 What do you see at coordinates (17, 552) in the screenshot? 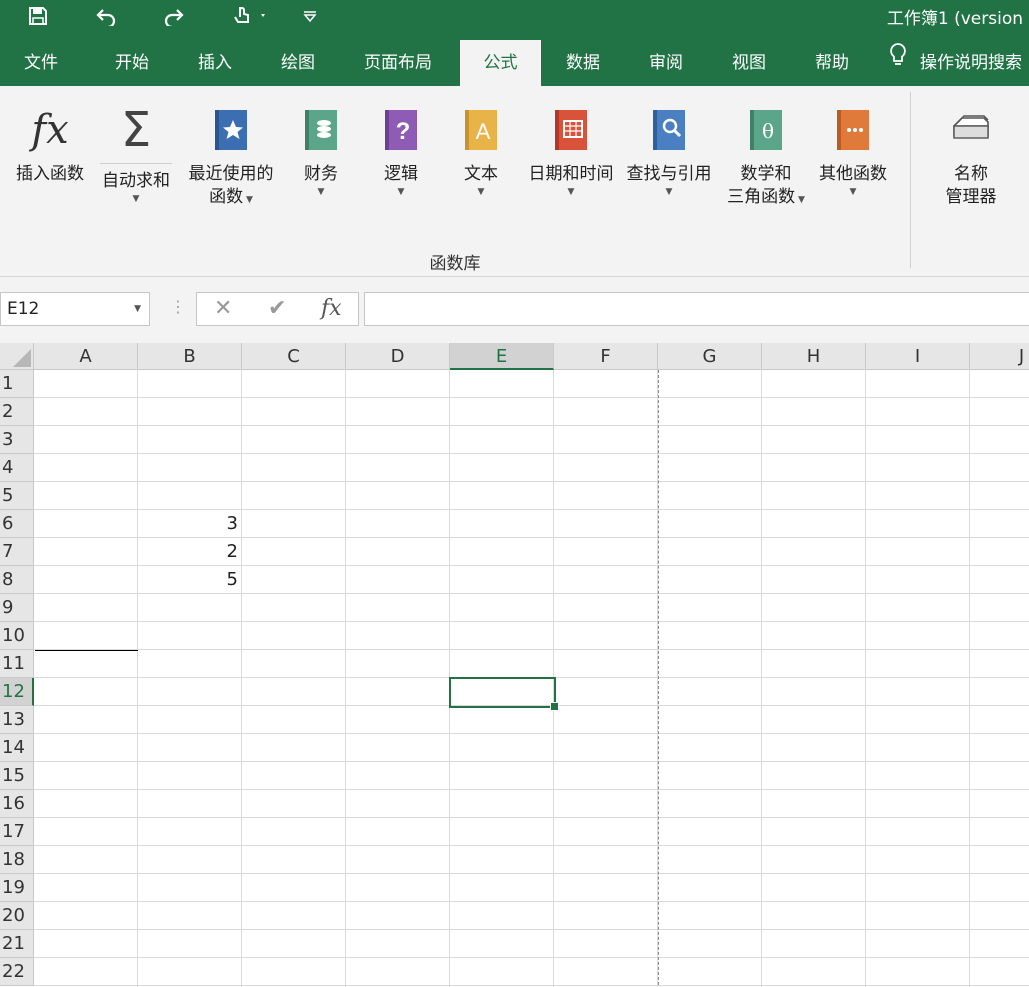
I see `row-header-7: 7` at bounding box center [17, 552].